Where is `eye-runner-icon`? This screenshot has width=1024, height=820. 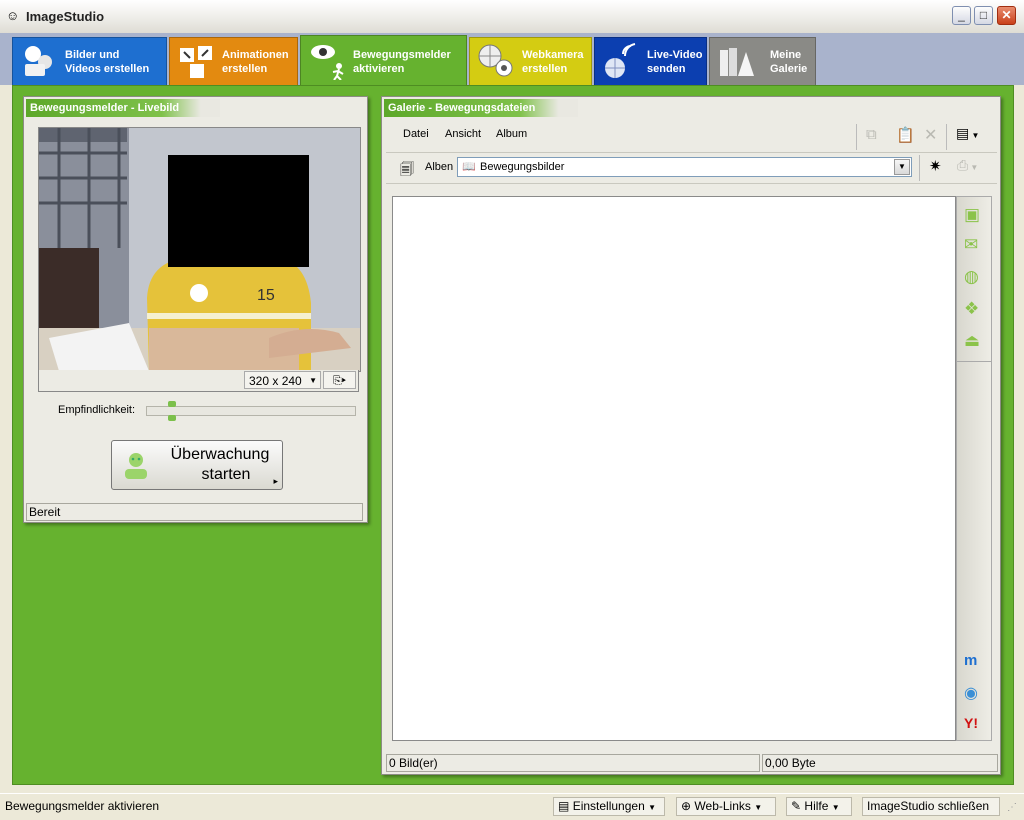
eye-runner-icon is located at coordinates (327, 62).